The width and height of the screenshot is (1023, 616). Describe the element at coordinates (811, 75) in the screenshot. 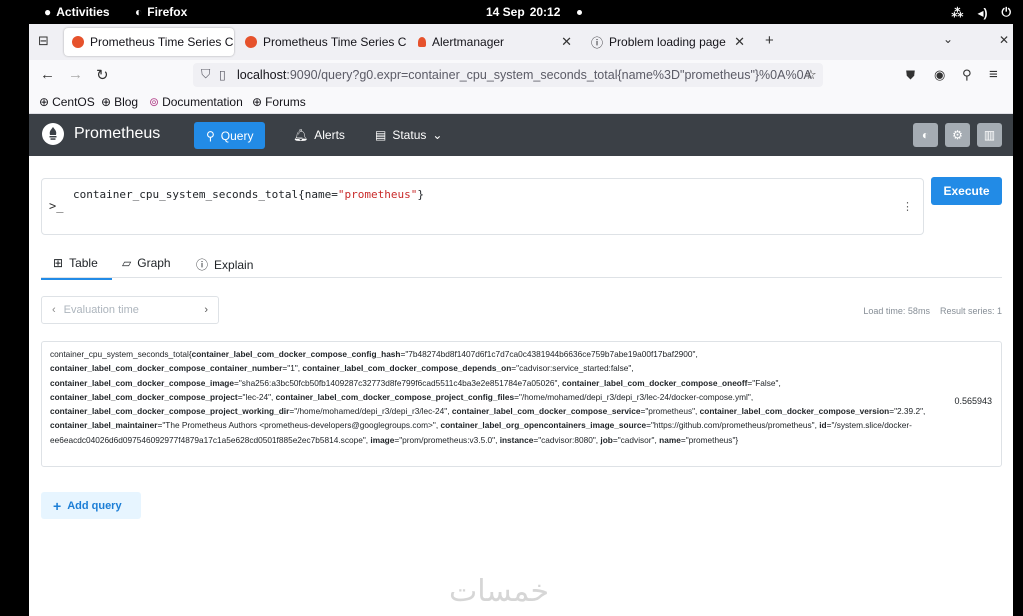

I see `bookmark-star-icon: ☆` at that location.